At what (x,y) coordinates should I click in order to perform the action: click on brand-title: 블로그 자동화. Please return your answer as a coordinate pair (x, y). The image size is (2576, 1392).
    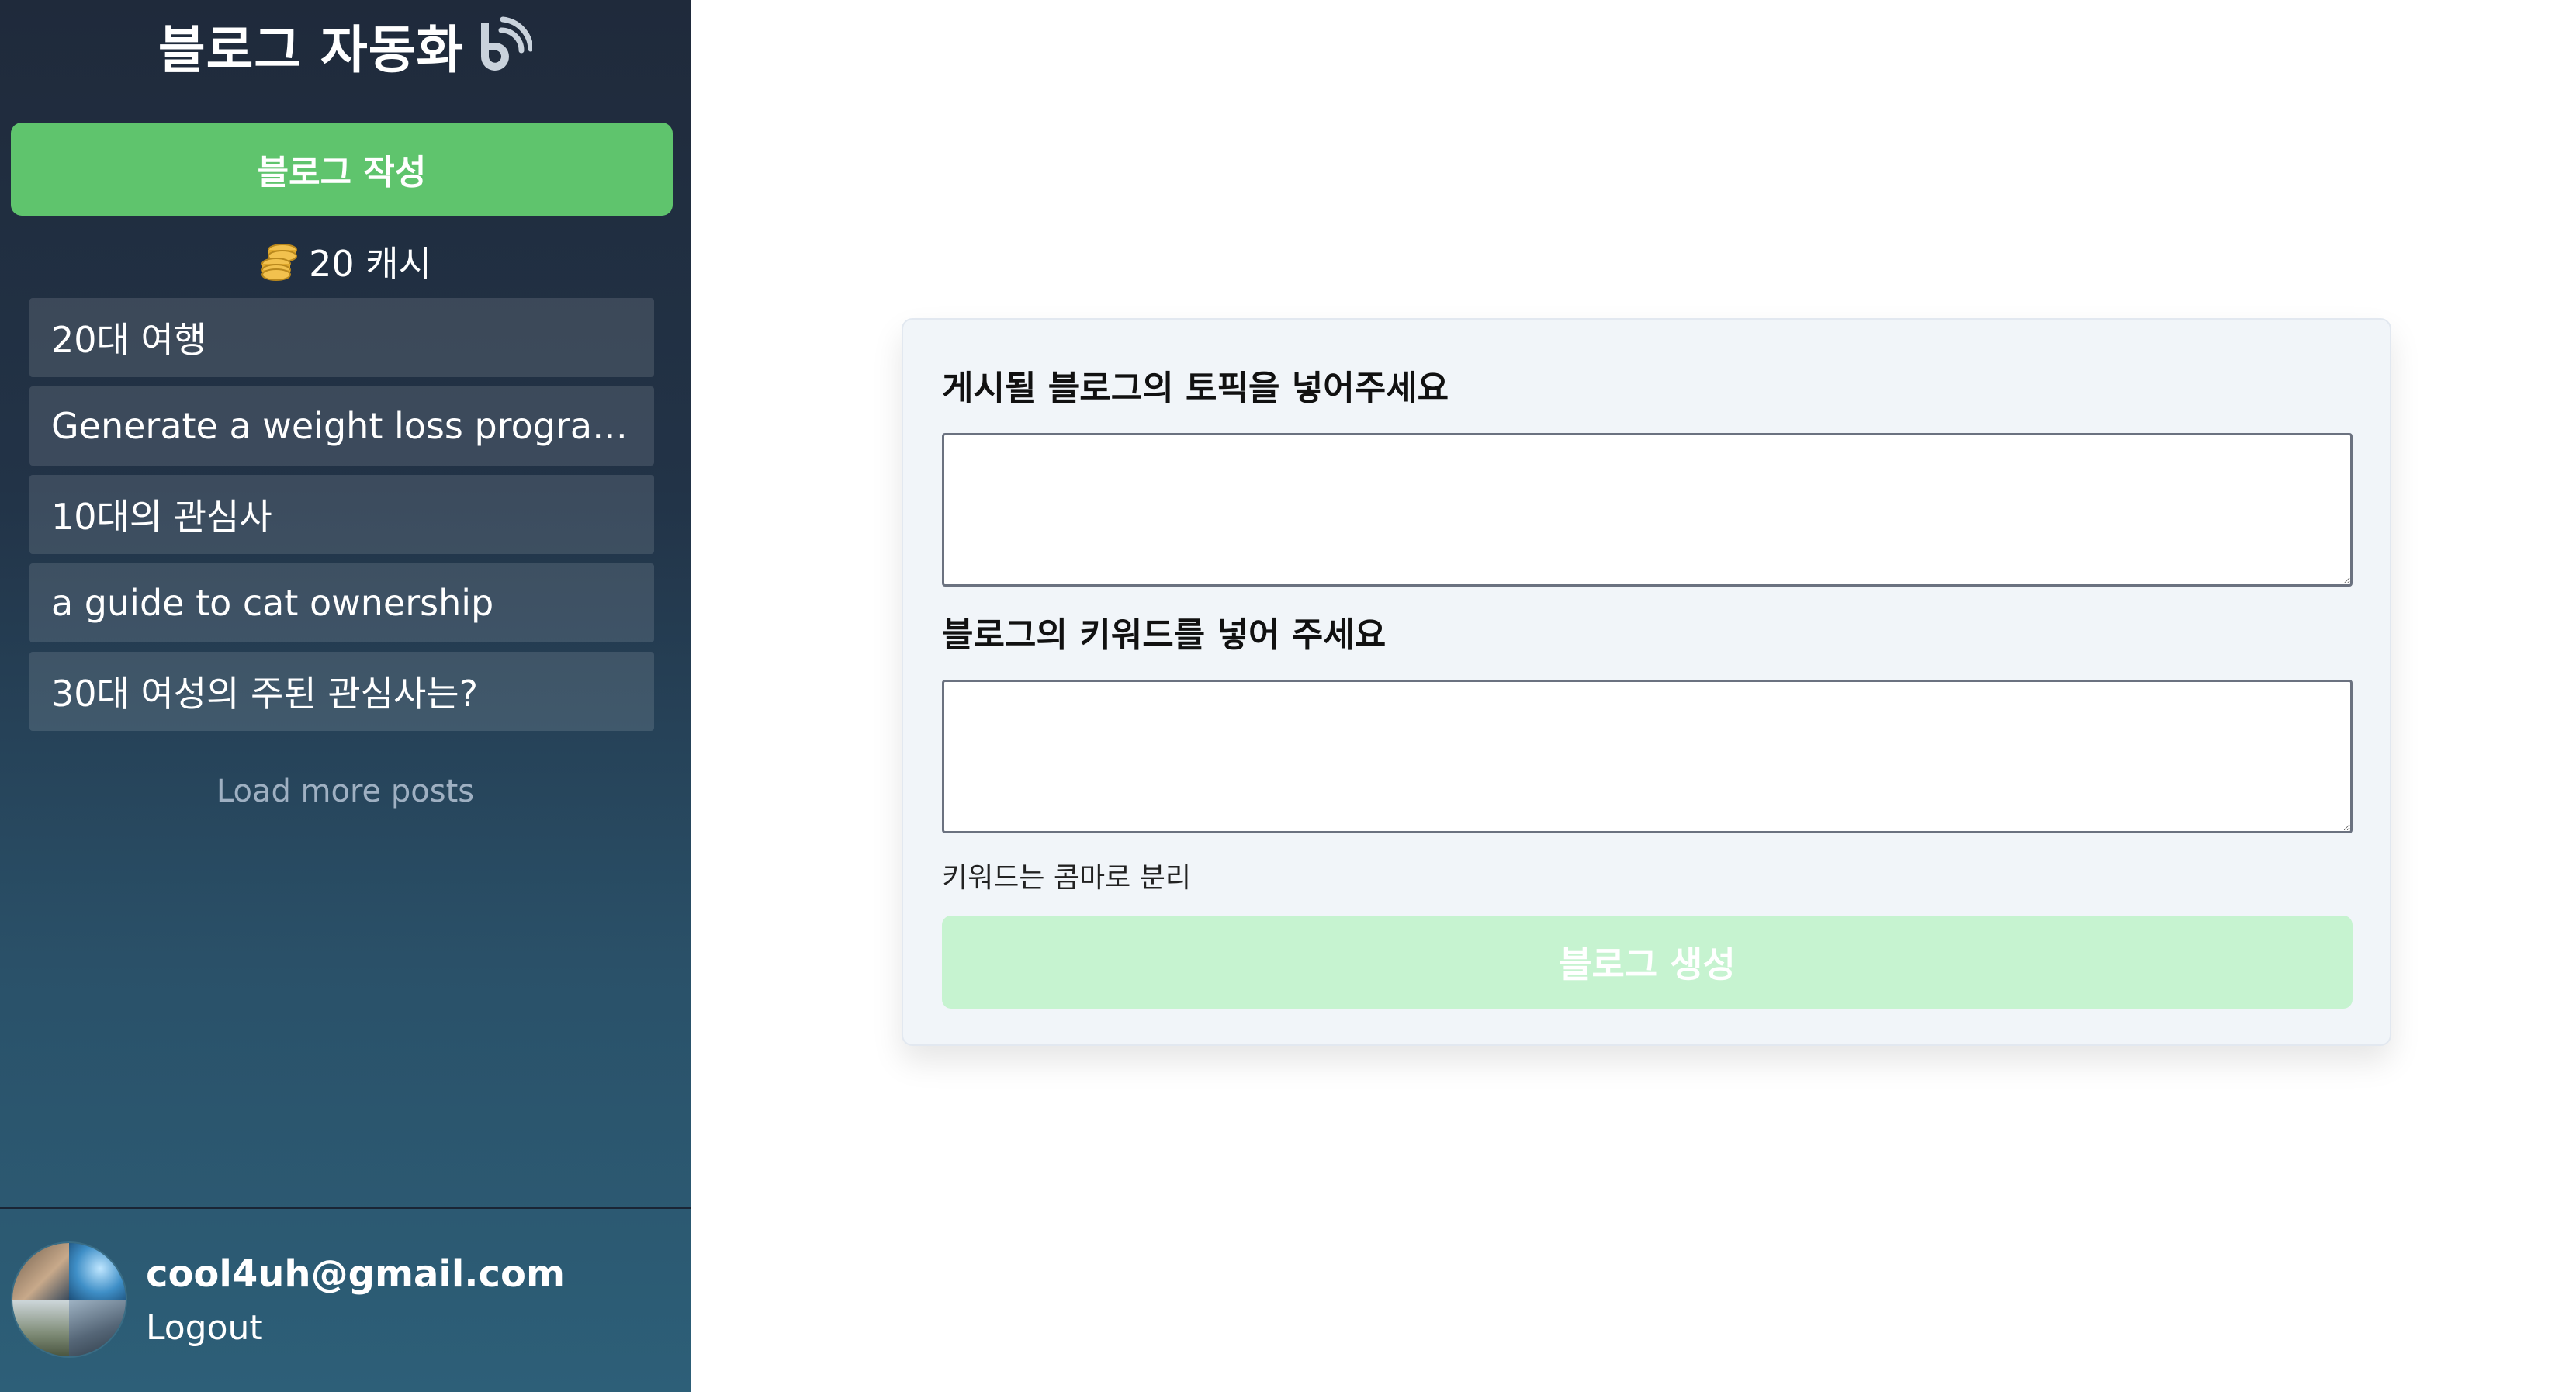
    Looking at the image, I should click on (311, 50).